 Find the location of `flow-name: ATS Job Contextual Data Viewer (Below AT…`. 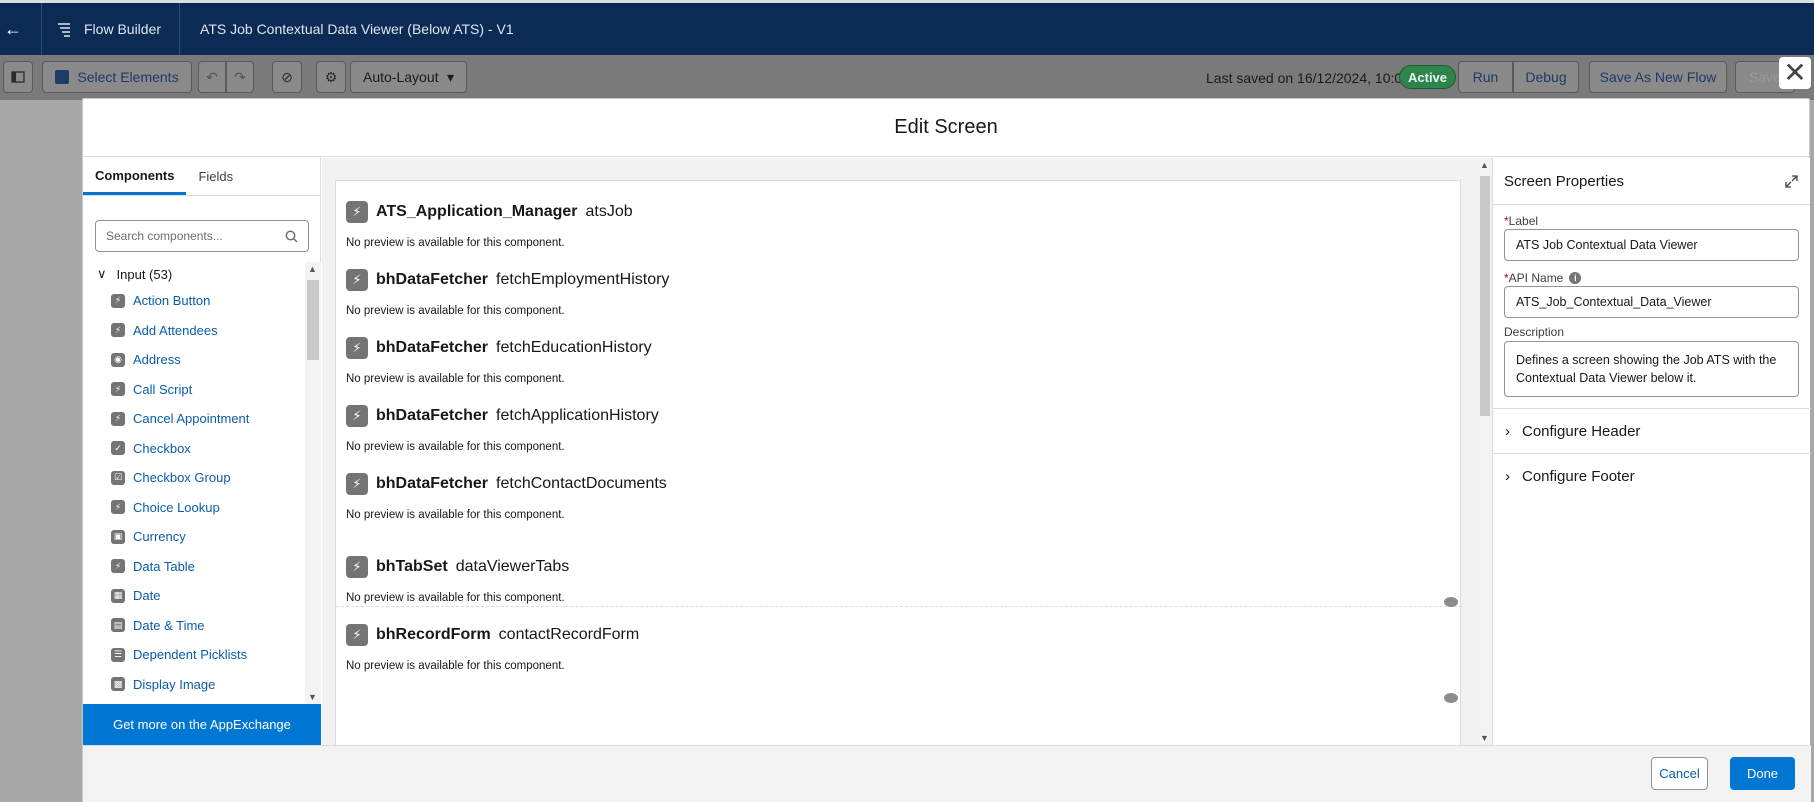

flow-name: ATS Job Contextual Data Viewer (Below AT… is located at coordinates (357, 29).